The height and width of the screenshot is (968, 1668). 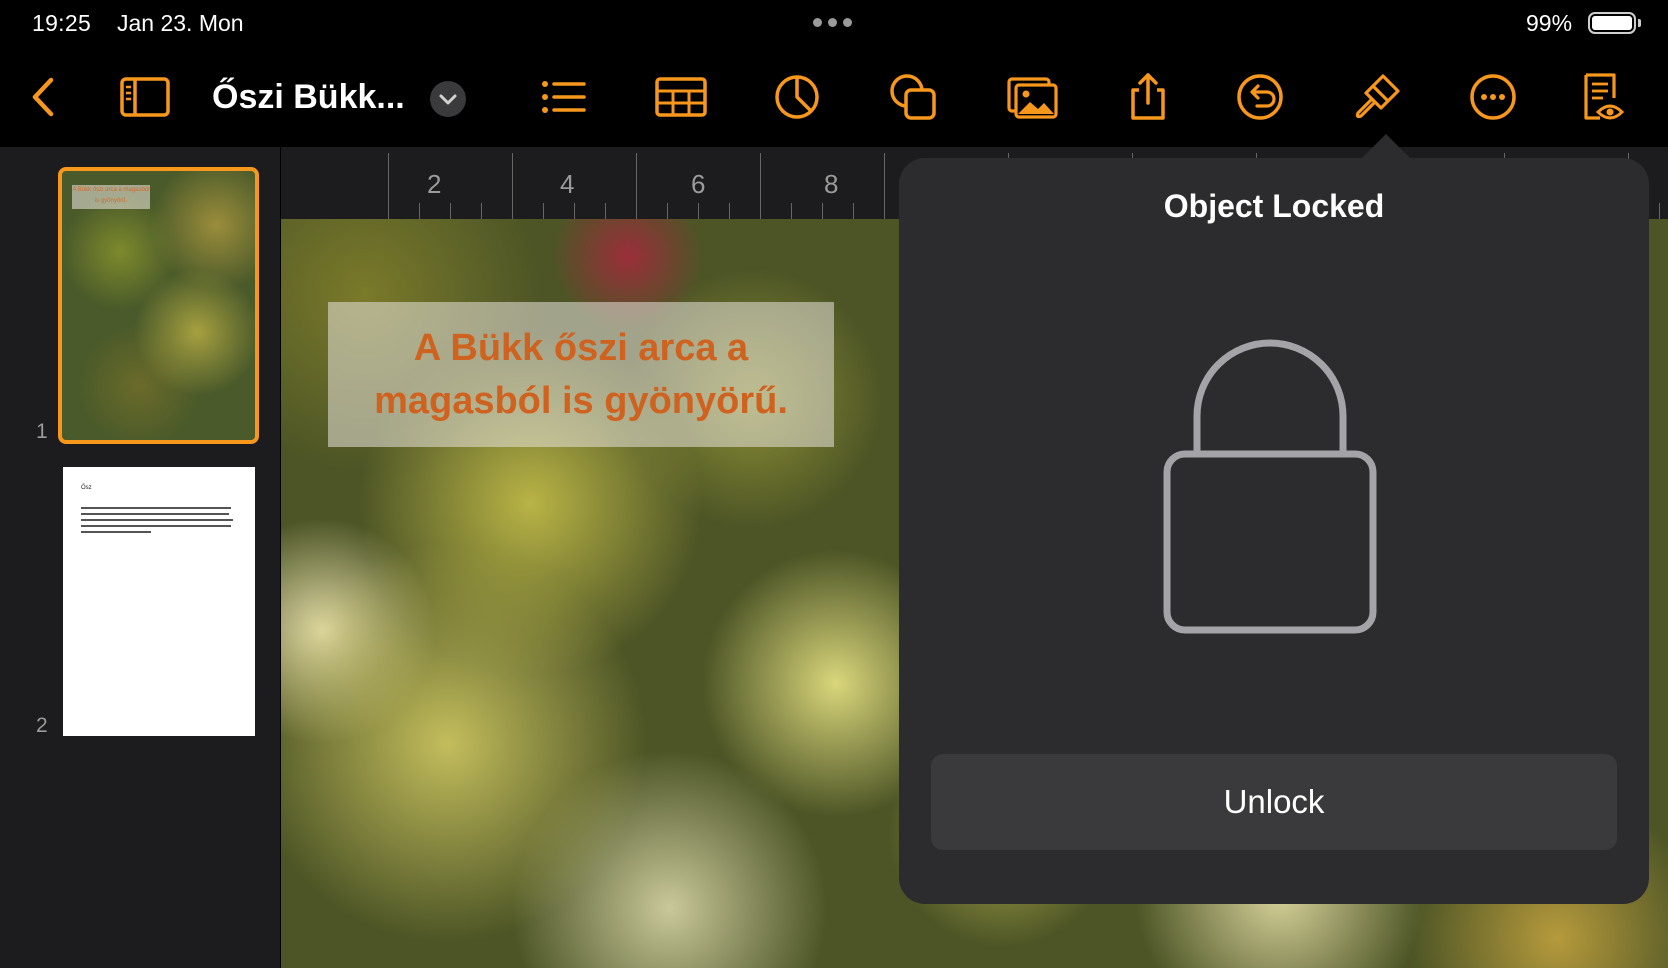 I want to click on list-icon, so click(x=563, y=97).